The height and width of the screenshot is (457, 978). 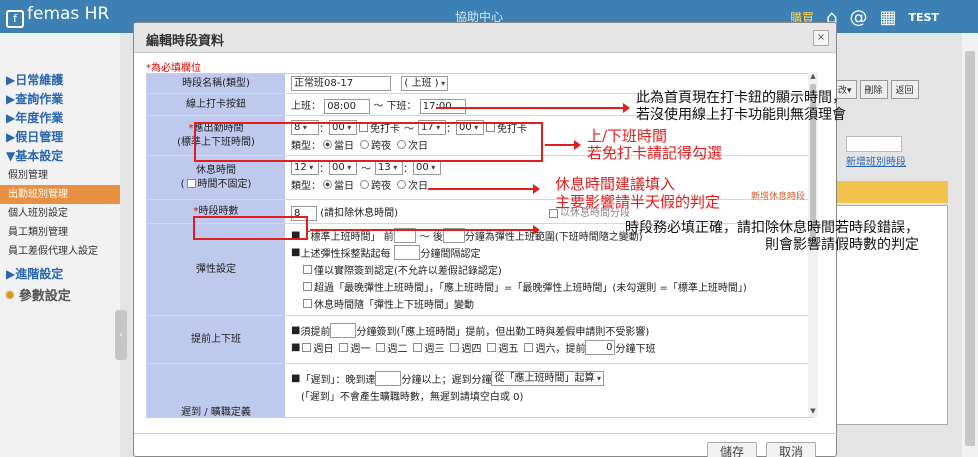 What do you see at coordinates (307, 347) in the screenshot?
I see `day-sun-checkbox` at bounding box center [307, 347].